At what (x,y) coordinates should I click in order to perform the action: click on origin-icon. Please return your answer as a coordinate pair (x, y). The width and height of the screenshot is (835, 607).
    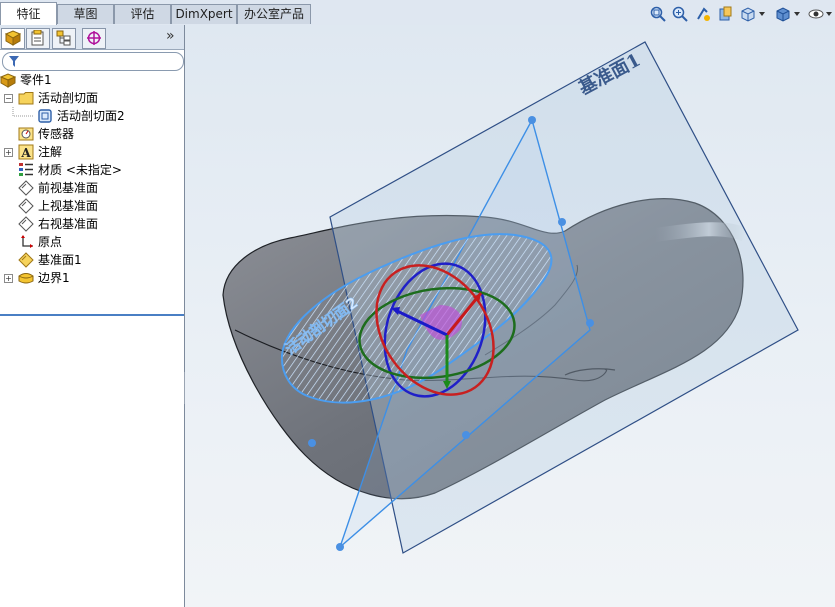
    Looking at the image, I should click on (27, 241).